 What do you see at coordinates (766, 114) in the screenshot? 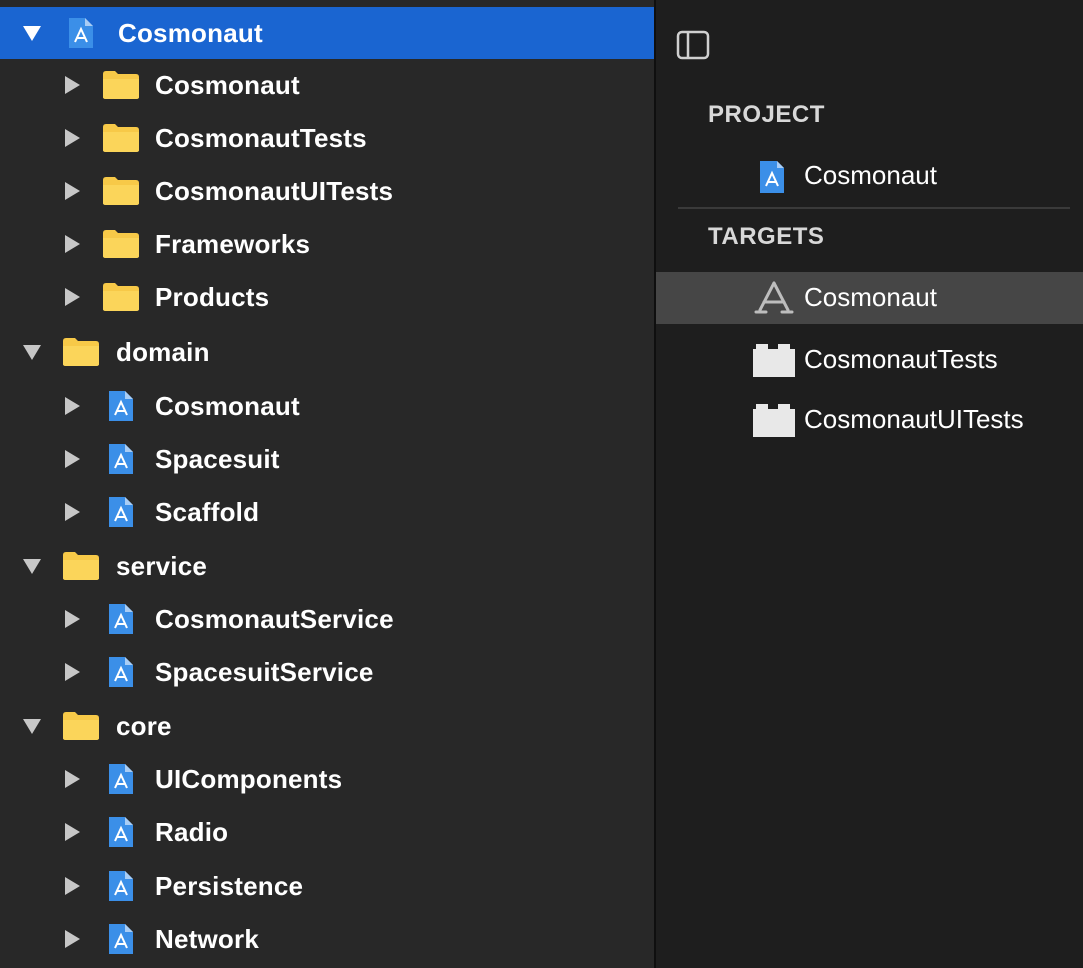
I see `project-section-header: PROJECT` at bounding box center [766, 114].